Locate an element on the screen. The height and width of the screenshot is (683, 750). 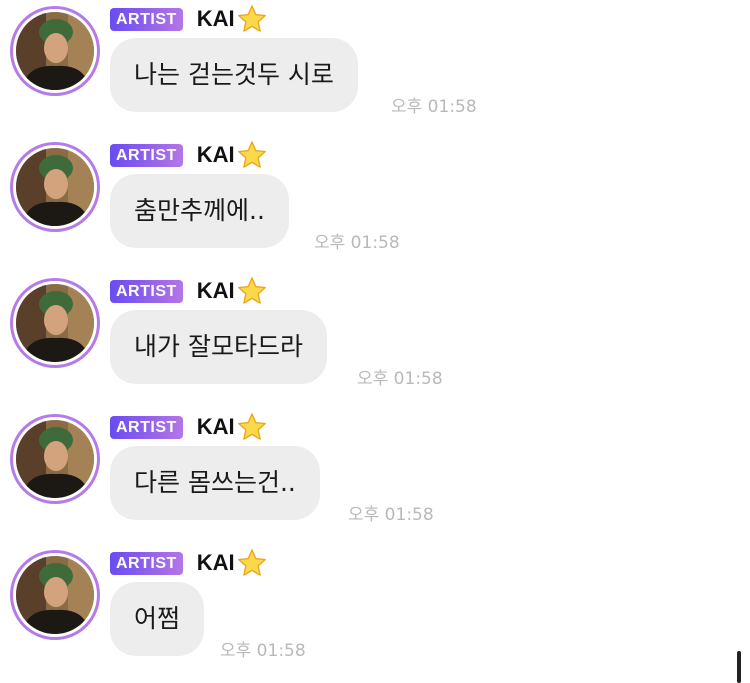
message-bubble: 어쩜 is located at coordinates (157, 619).